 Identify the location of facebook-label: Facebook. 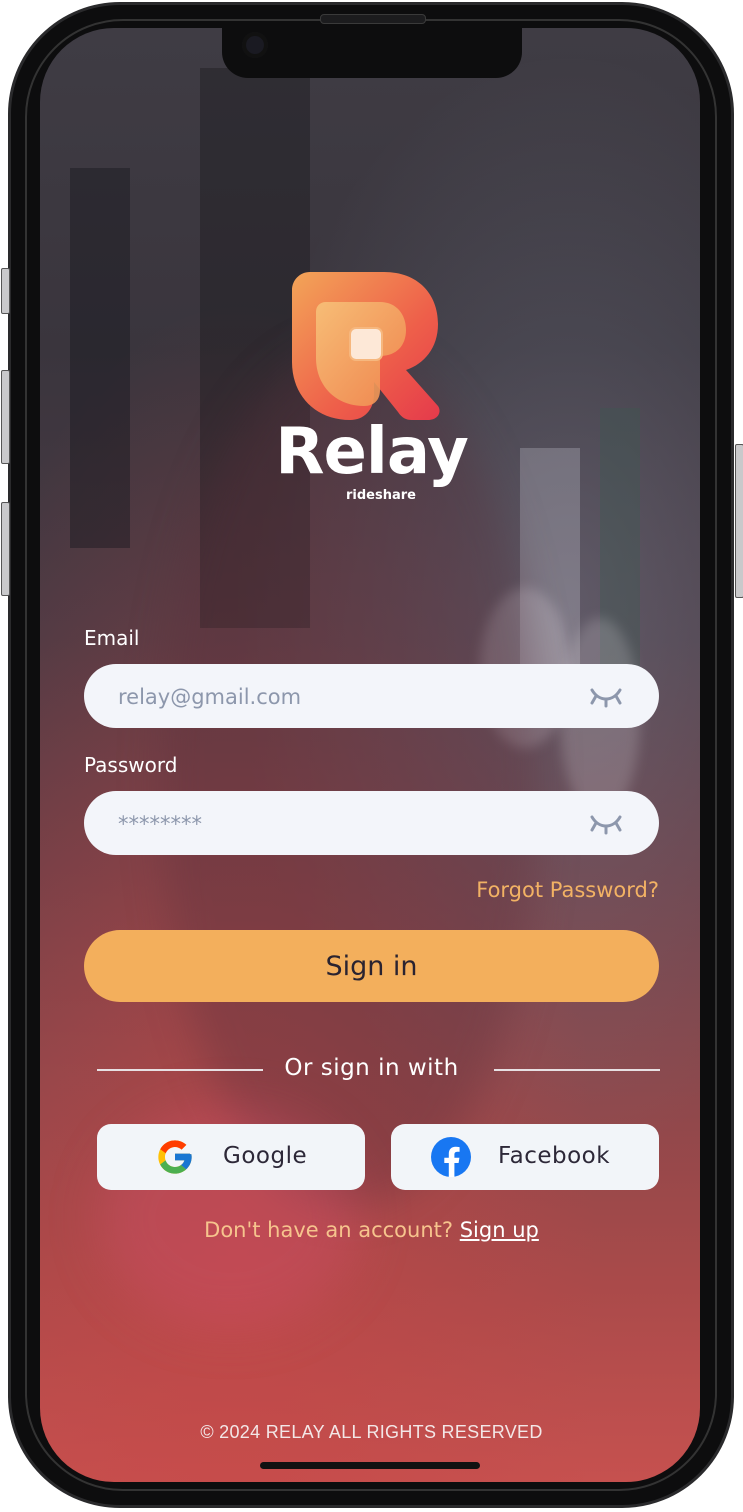
(554, 1156).